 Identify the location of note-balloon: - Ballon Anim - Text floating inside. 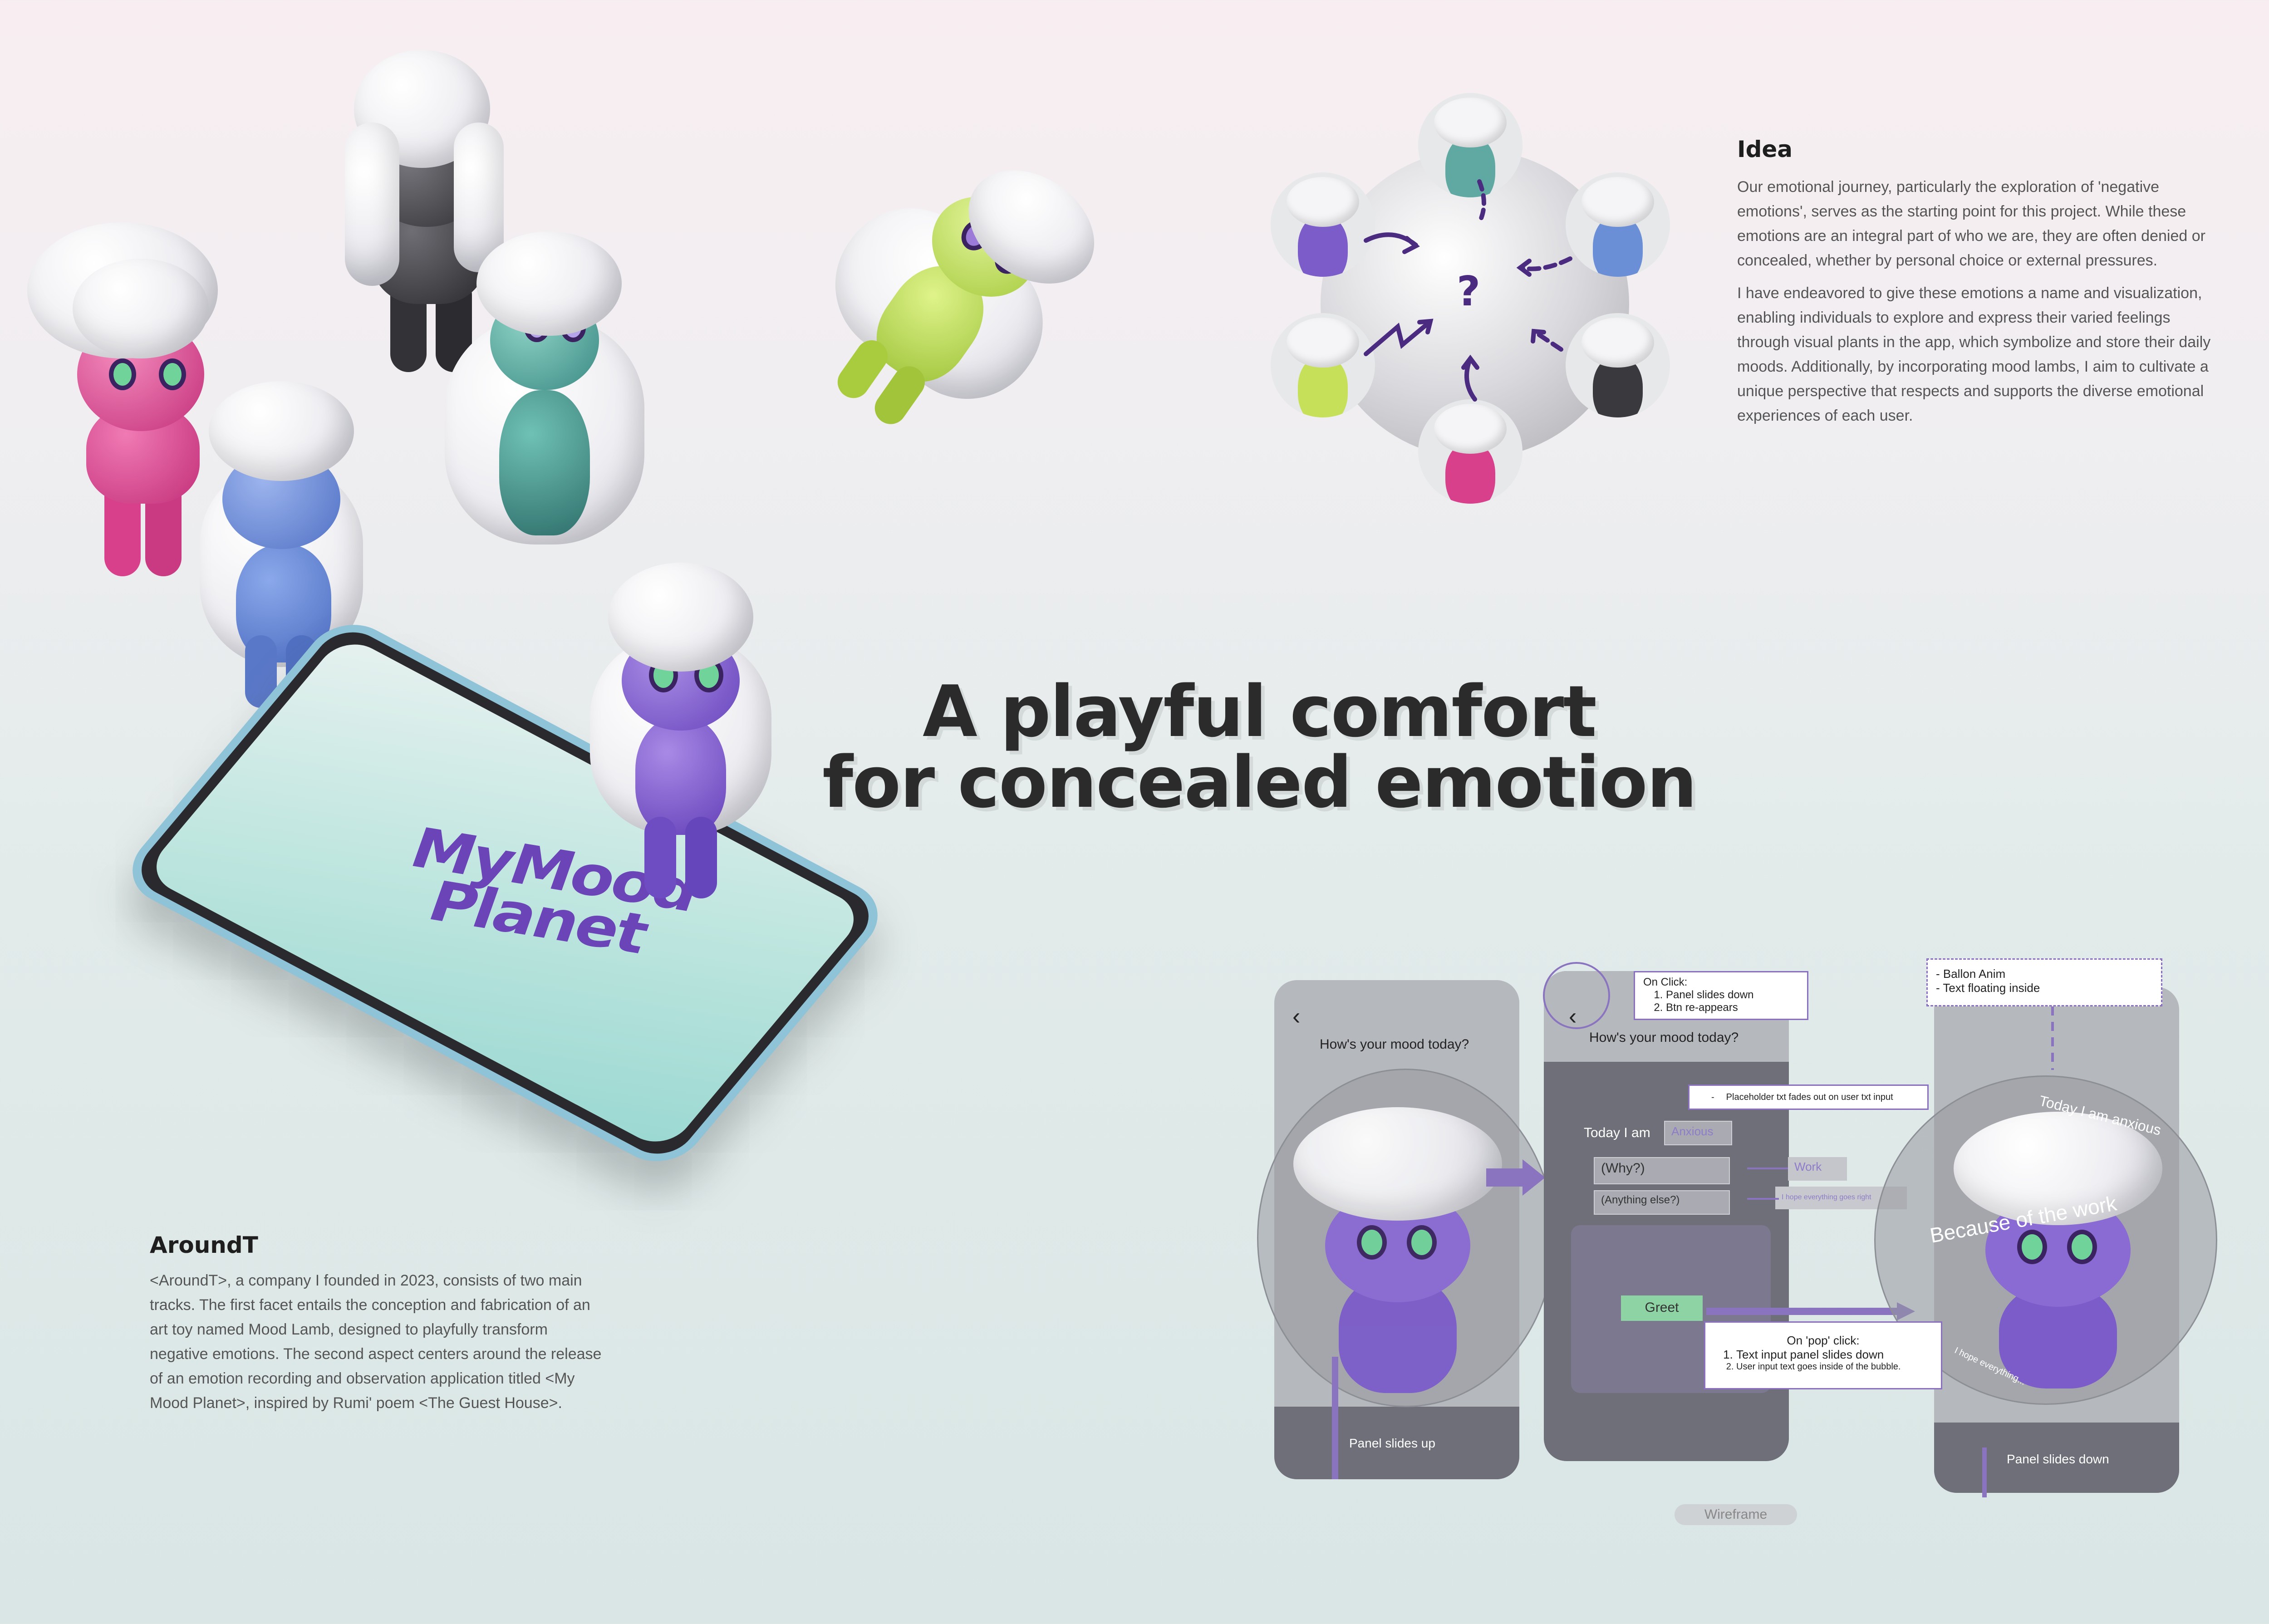
(2044, 982).